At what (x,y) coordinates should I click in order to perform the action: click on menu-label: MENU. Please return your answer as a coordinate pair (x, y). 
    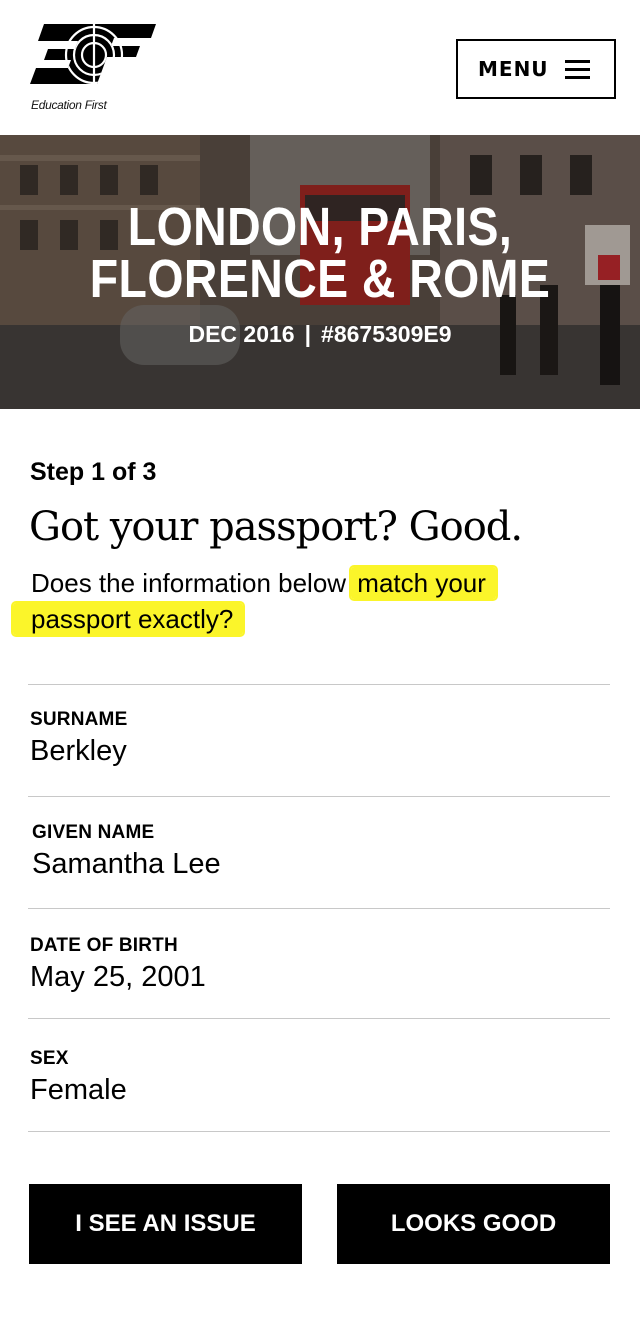
    Looking at the image, I should click on (513, 69).